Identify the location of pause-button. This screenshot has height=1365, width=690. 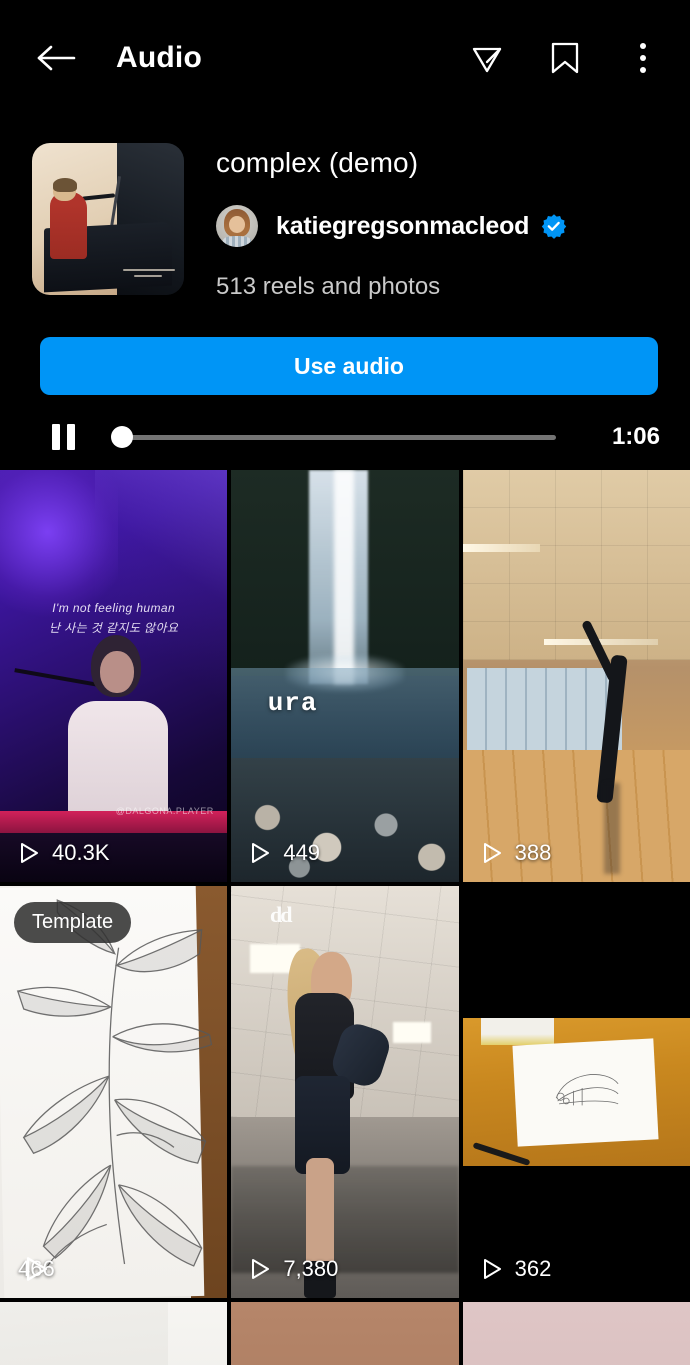
(63, 437).